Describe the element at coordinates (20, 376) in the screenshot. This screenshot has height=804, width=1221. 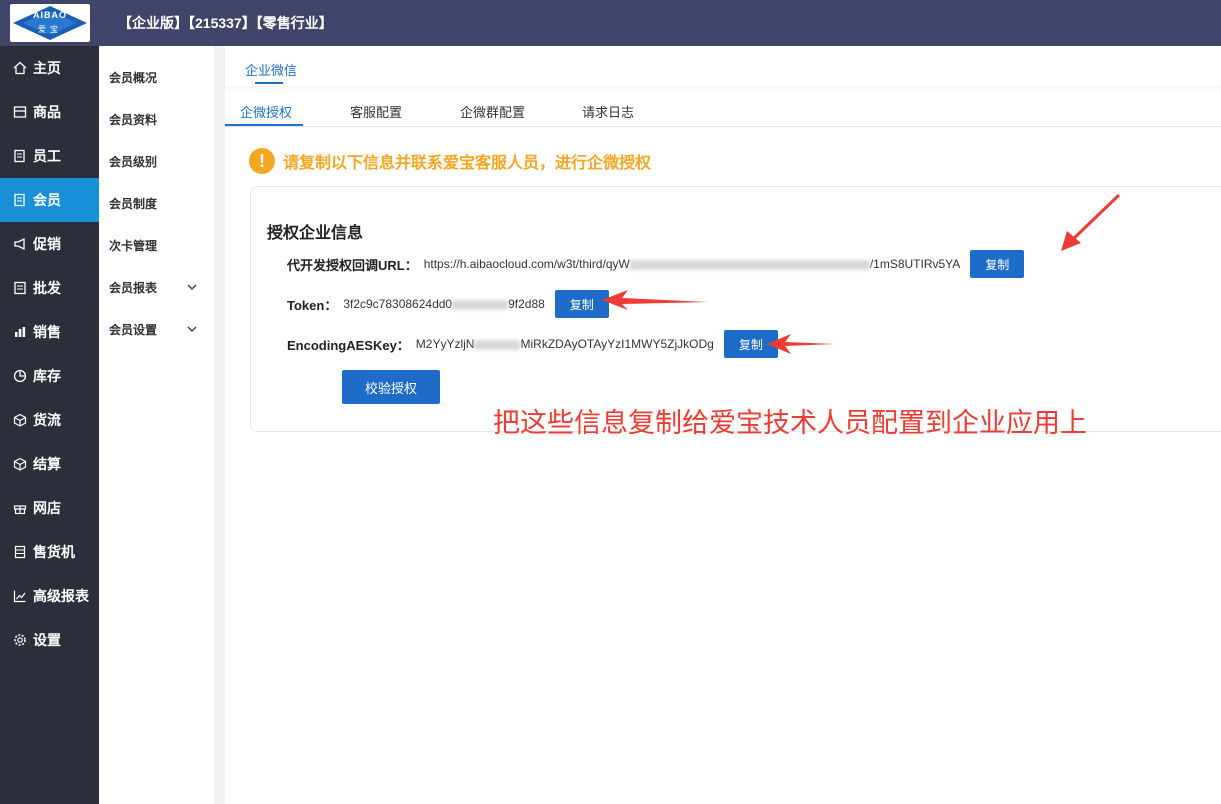
I see `pie-chart-icon` at that location.